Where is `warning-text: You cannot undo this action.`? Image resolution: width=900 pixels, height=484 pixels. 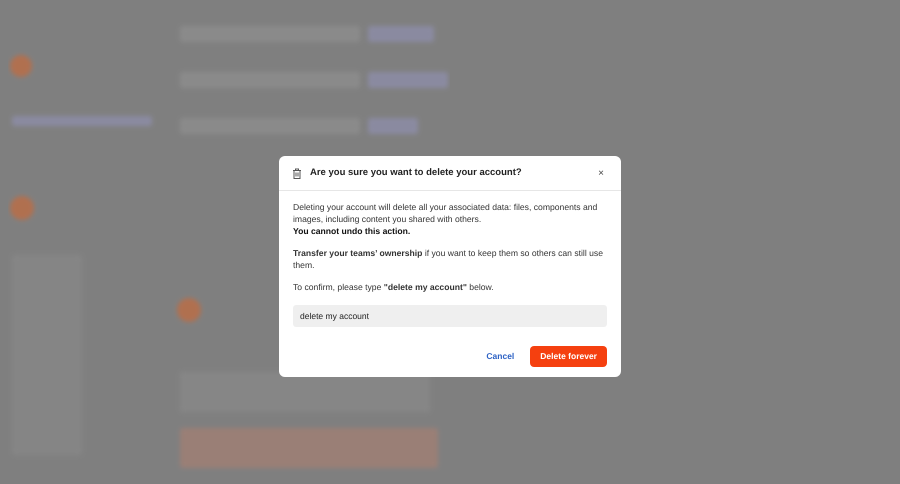
warning-text: You cannot undo this action. is located at coordinates (352, 231).